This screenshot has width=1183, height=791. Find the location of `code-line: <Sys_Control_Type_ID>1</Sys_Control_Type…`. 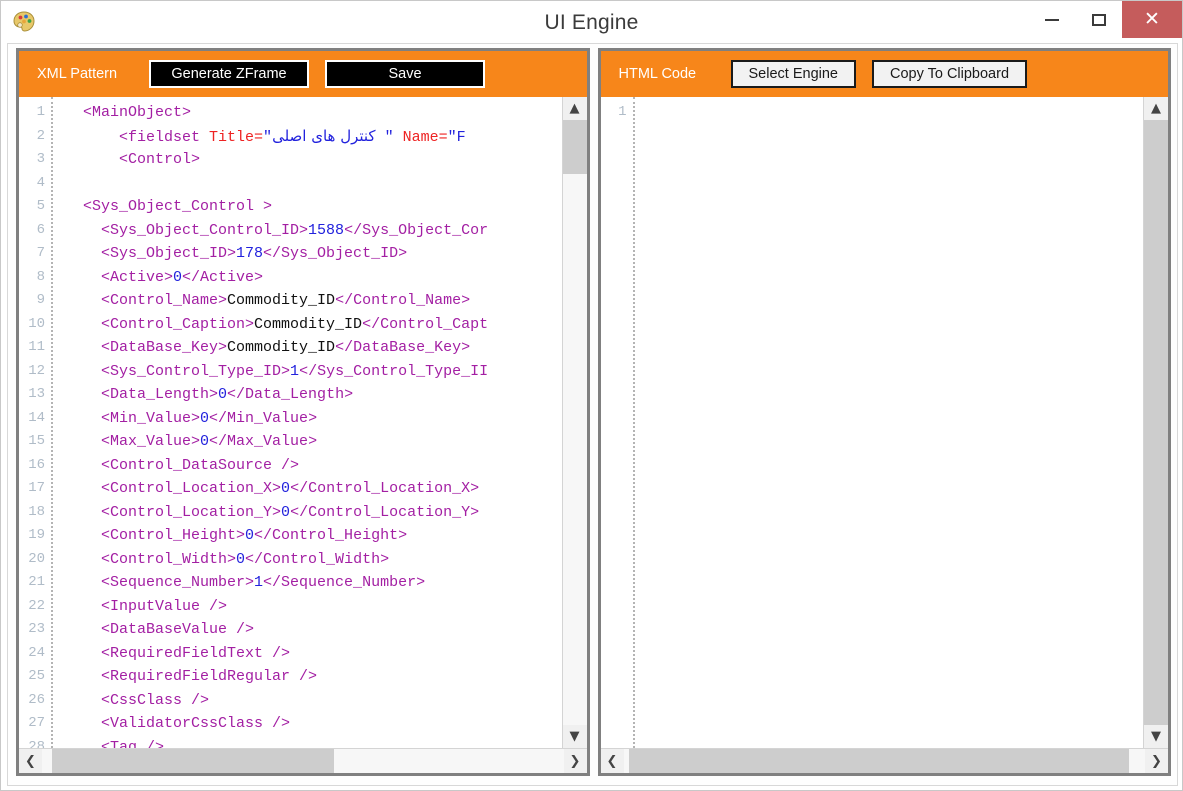

code-line: <Sys_Control_Type_ID>1</Sys_Control_Type… is located at coordinates (326, 372).